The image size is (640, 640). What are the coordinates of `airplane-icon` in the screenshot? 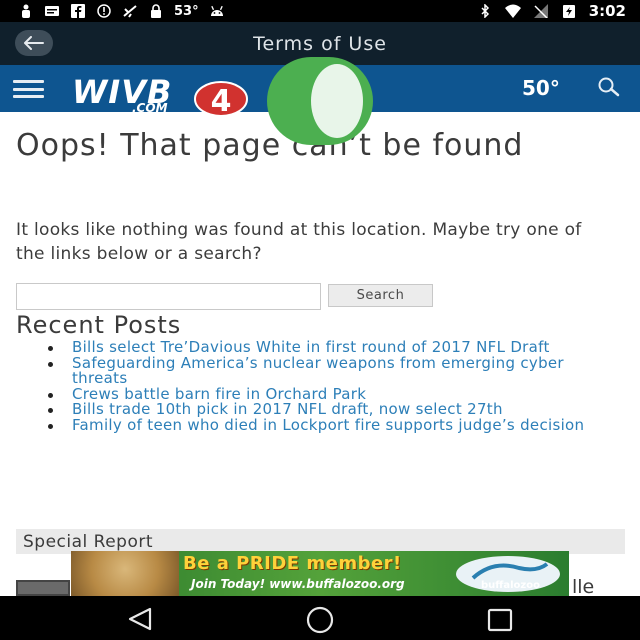 It's located at (130, 11).